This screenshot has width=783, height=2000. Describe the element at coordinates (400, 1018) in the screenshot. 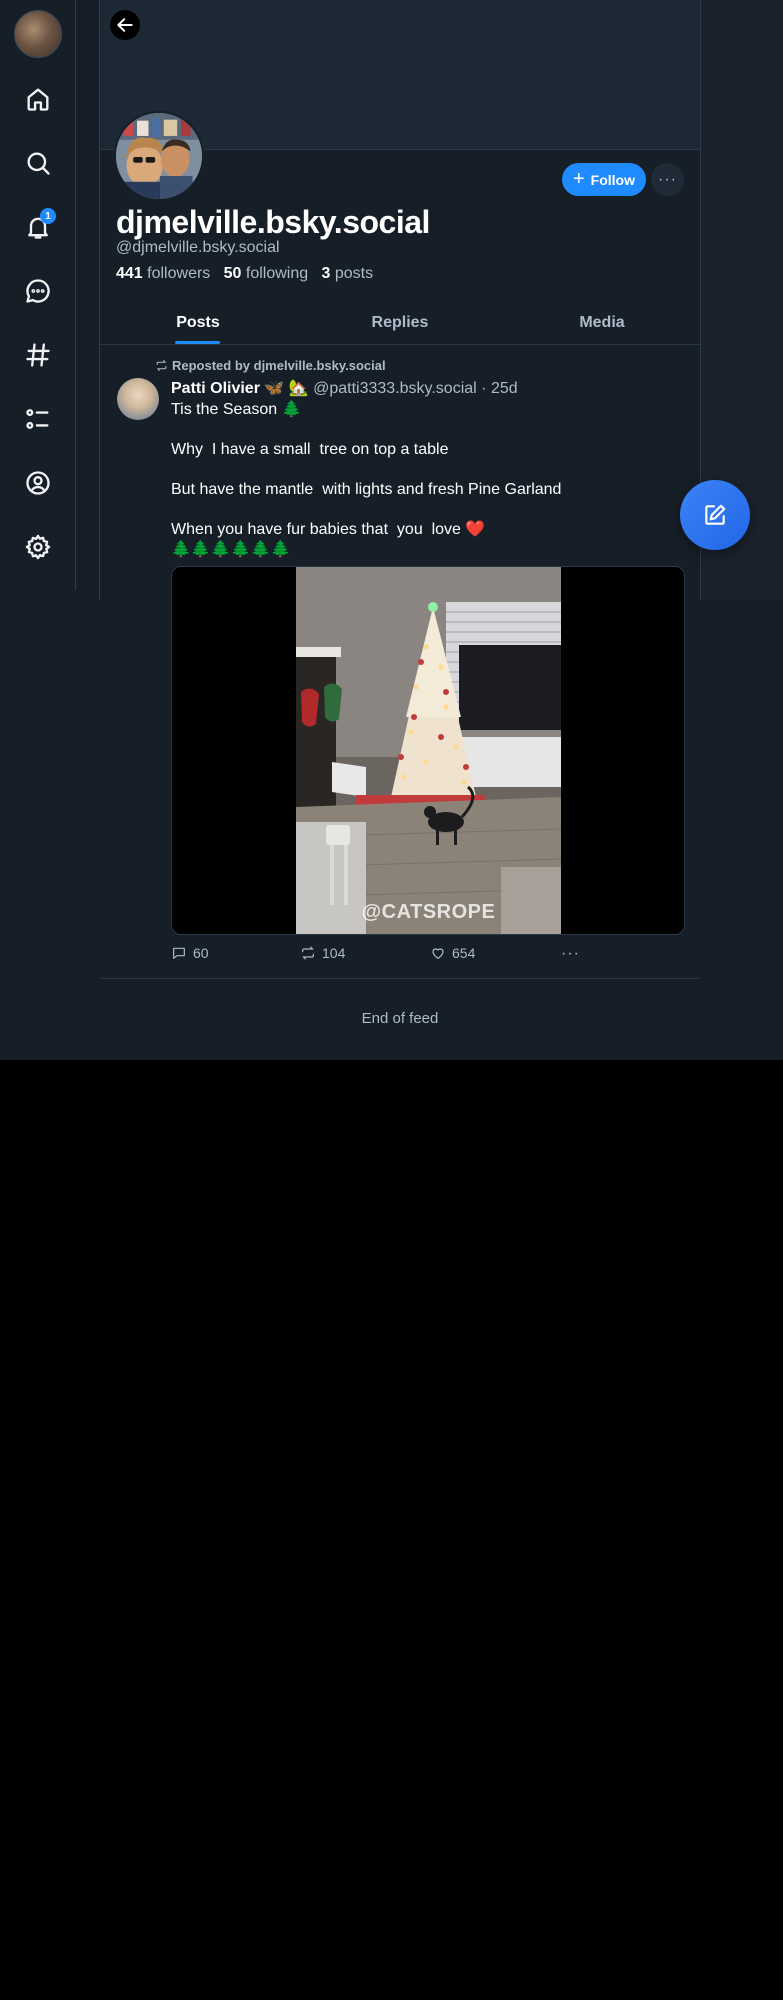

I see `end-of-feed-label: End of feed` at that location.